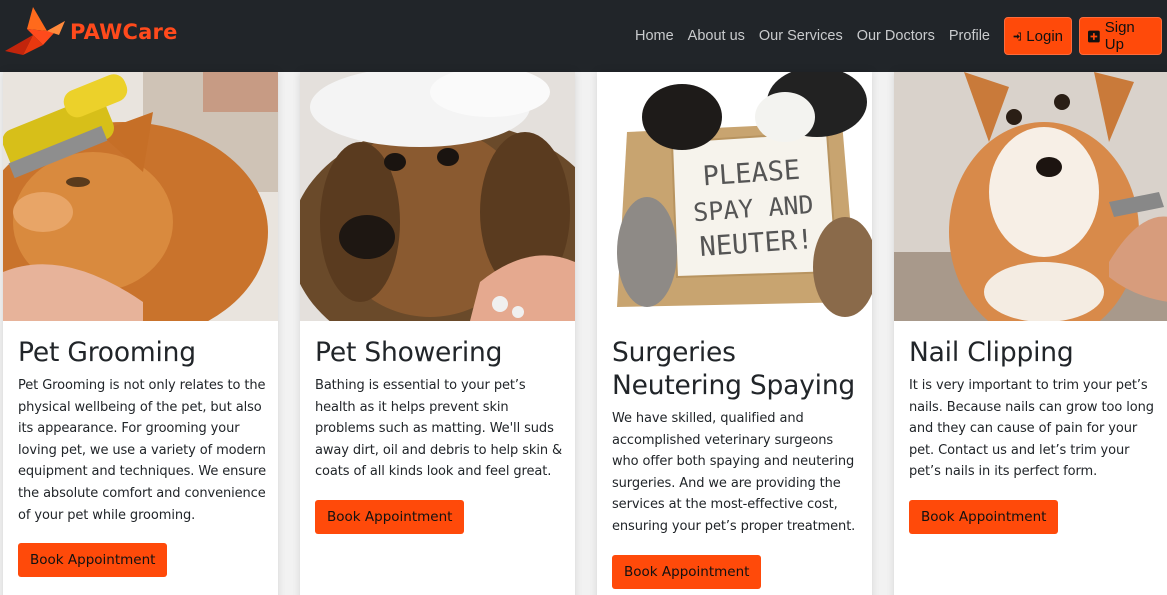  I want to click on brand: PAWCare, so click(90, 32).